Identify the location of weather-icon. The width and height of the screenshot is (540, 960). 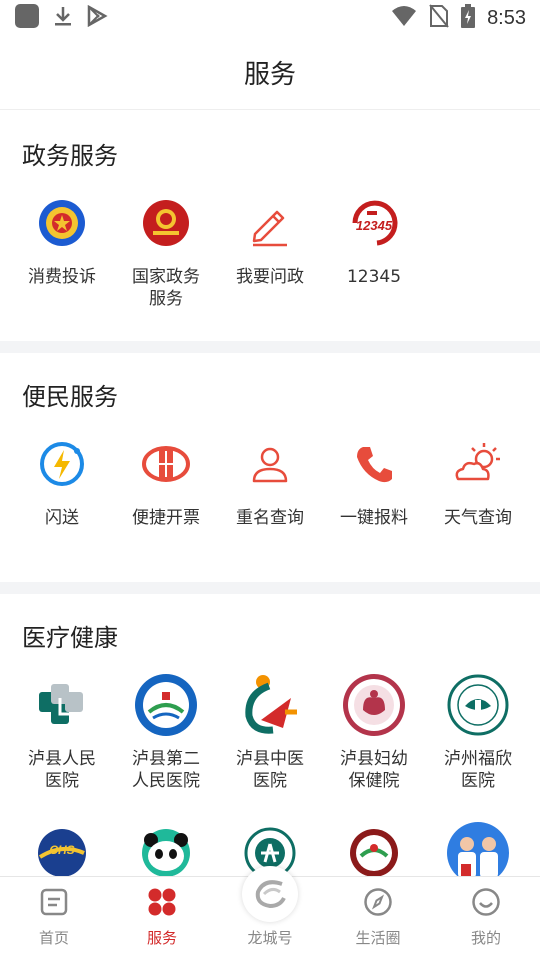
(478, 464).